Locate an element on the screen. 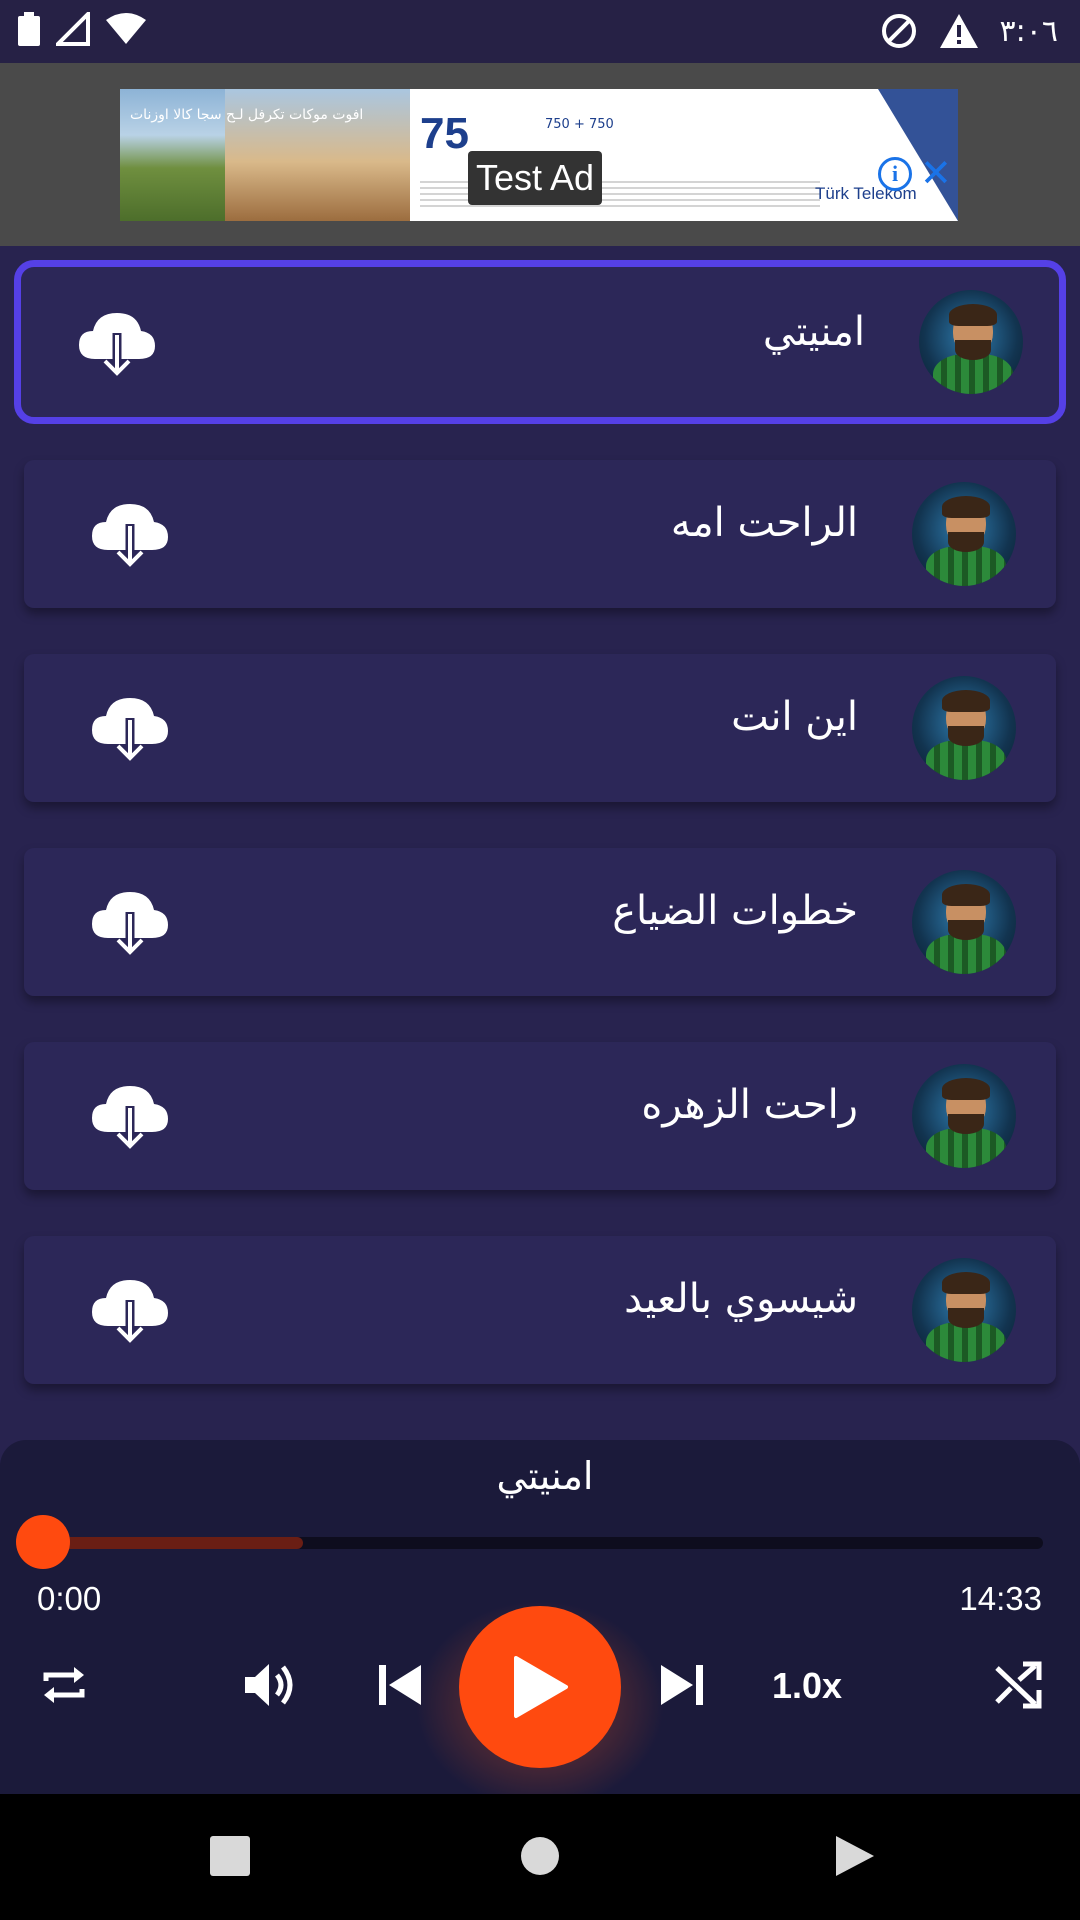 Image resolution: width=1080 pixels, height=1920 pixels. warning-icon is located at coordinates (958, 31).